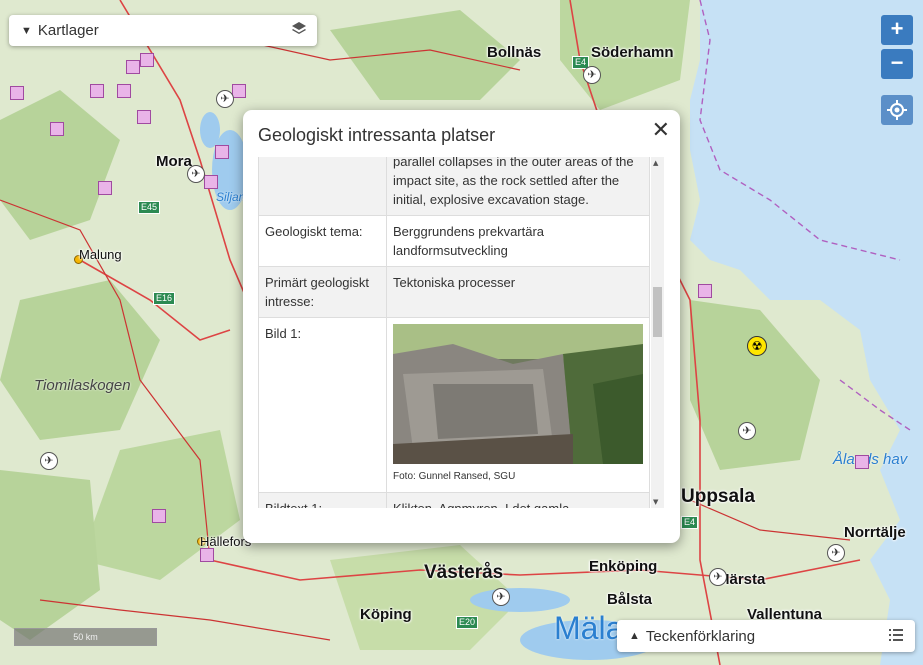  What do you see at coordinates (322, 405) in the screenshot?
I see `attribute-key: Bild 1:` at bounding box center [322, 405].